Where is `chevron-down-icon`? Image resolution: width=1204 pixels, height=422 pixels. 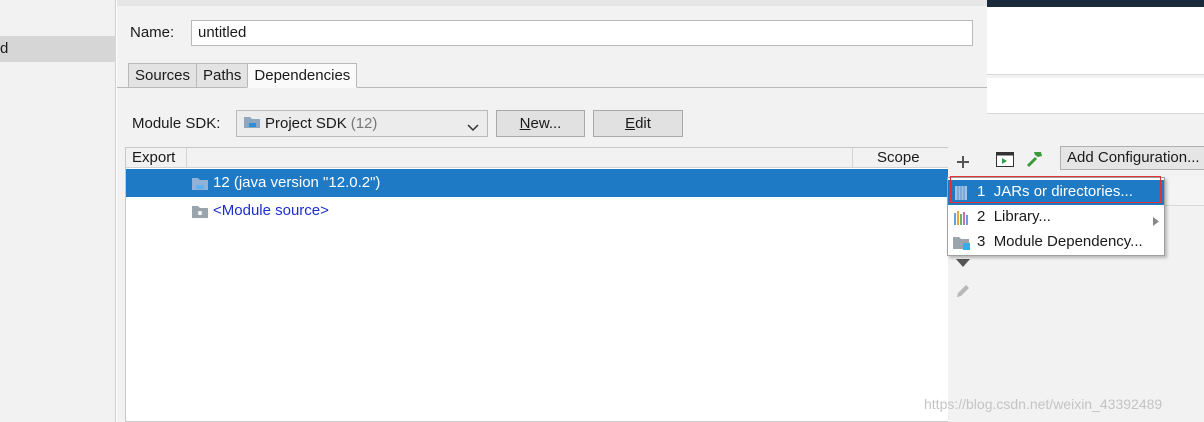 chevron-down-icon is located at coordinates (473, 127).